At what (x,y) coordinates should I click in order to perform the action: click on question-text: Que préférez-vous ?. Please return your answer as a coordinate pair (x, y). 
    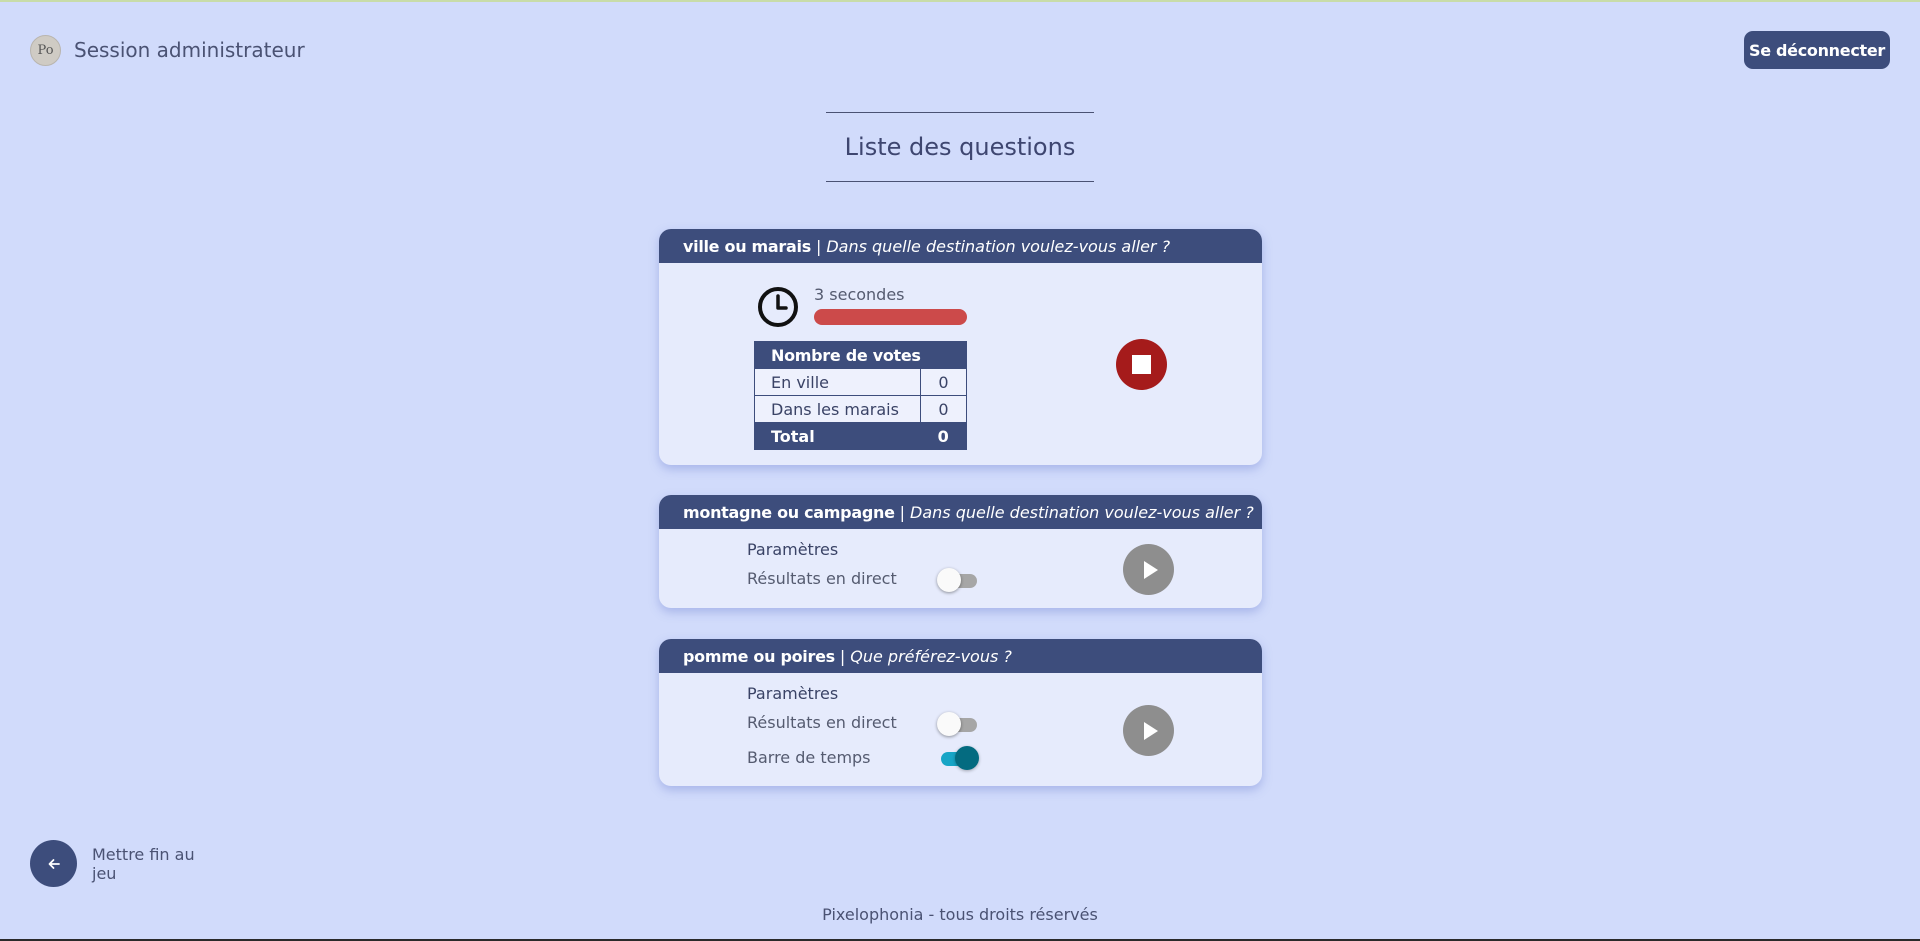
    Looking at the image, I should click on (931, 656).